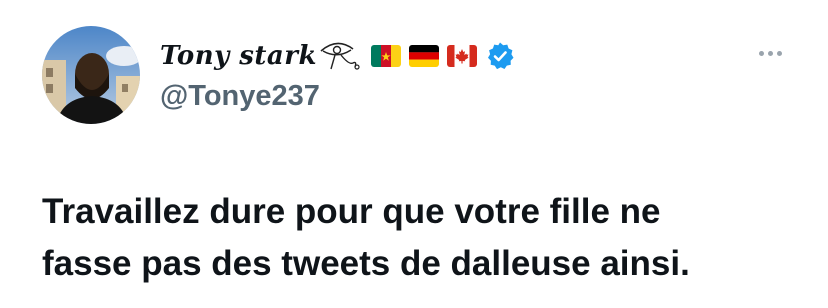 The height and width of the screenshot is (308, 828). Describe the element at coordinates (238, 56) in the screenshot. I see `display-name: Tony stark` at that location.